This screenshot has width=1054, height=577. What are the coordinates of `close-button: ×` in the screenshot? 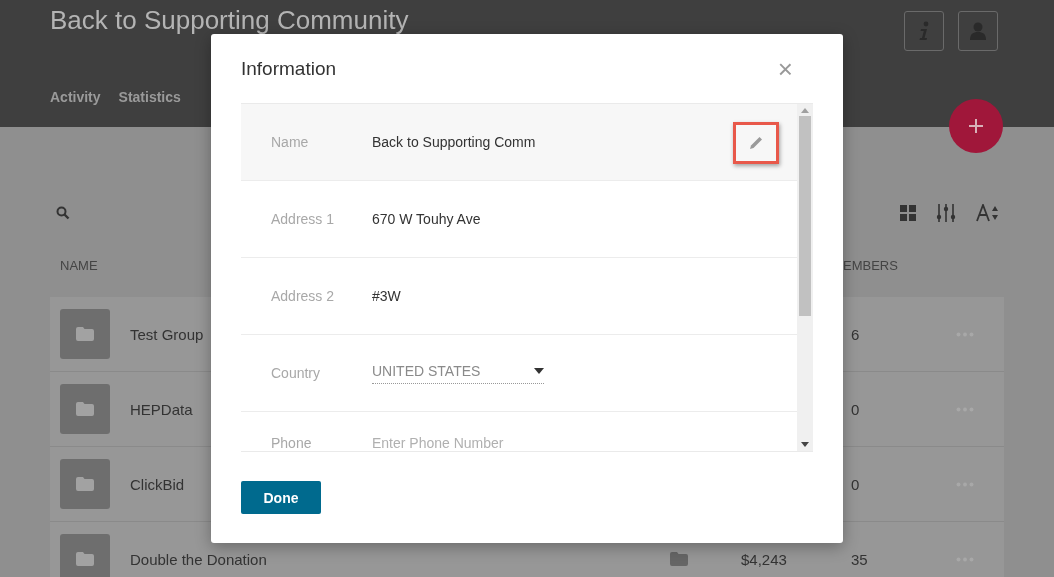 It's located at (795, 68).